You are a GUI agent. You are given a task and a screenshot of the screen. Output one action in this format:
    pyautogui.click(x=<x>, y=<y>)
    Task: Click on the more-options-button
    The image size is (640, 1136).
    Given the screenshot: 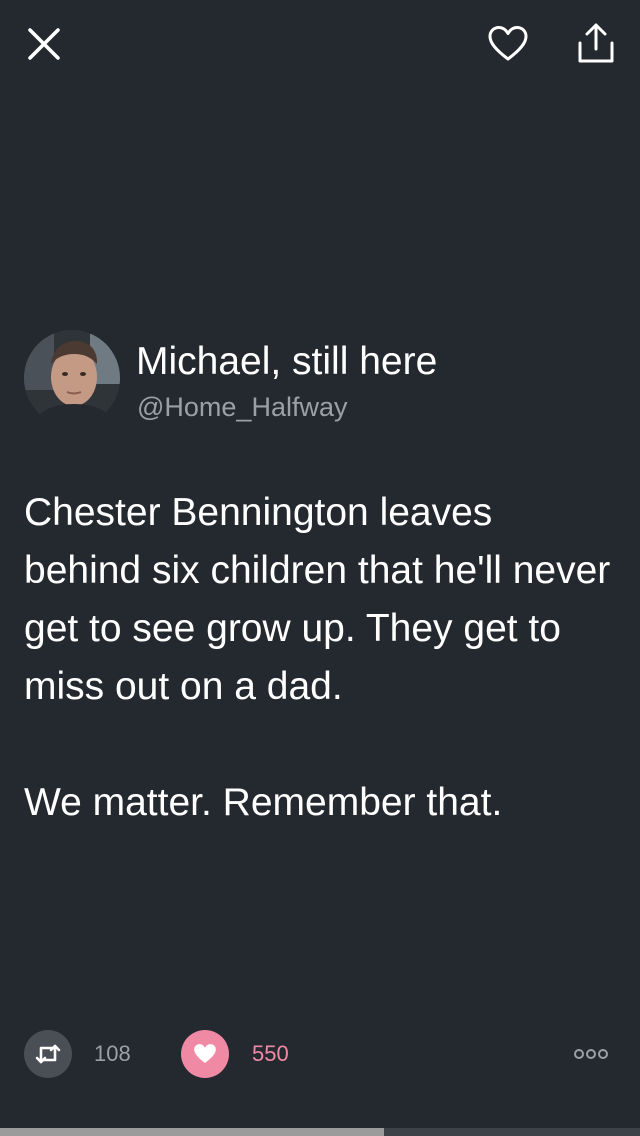 What is the action you would take?
    pyautogui.click(x=591, y=1054)
    